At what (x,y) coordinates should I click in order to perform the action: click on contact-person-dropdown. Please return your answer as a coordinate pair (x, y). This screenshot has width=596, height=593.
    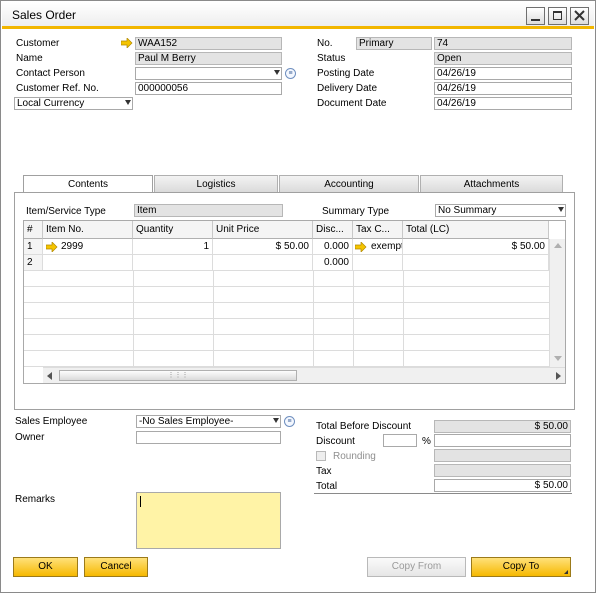
    Looking at the image, I should click on (208, 73).